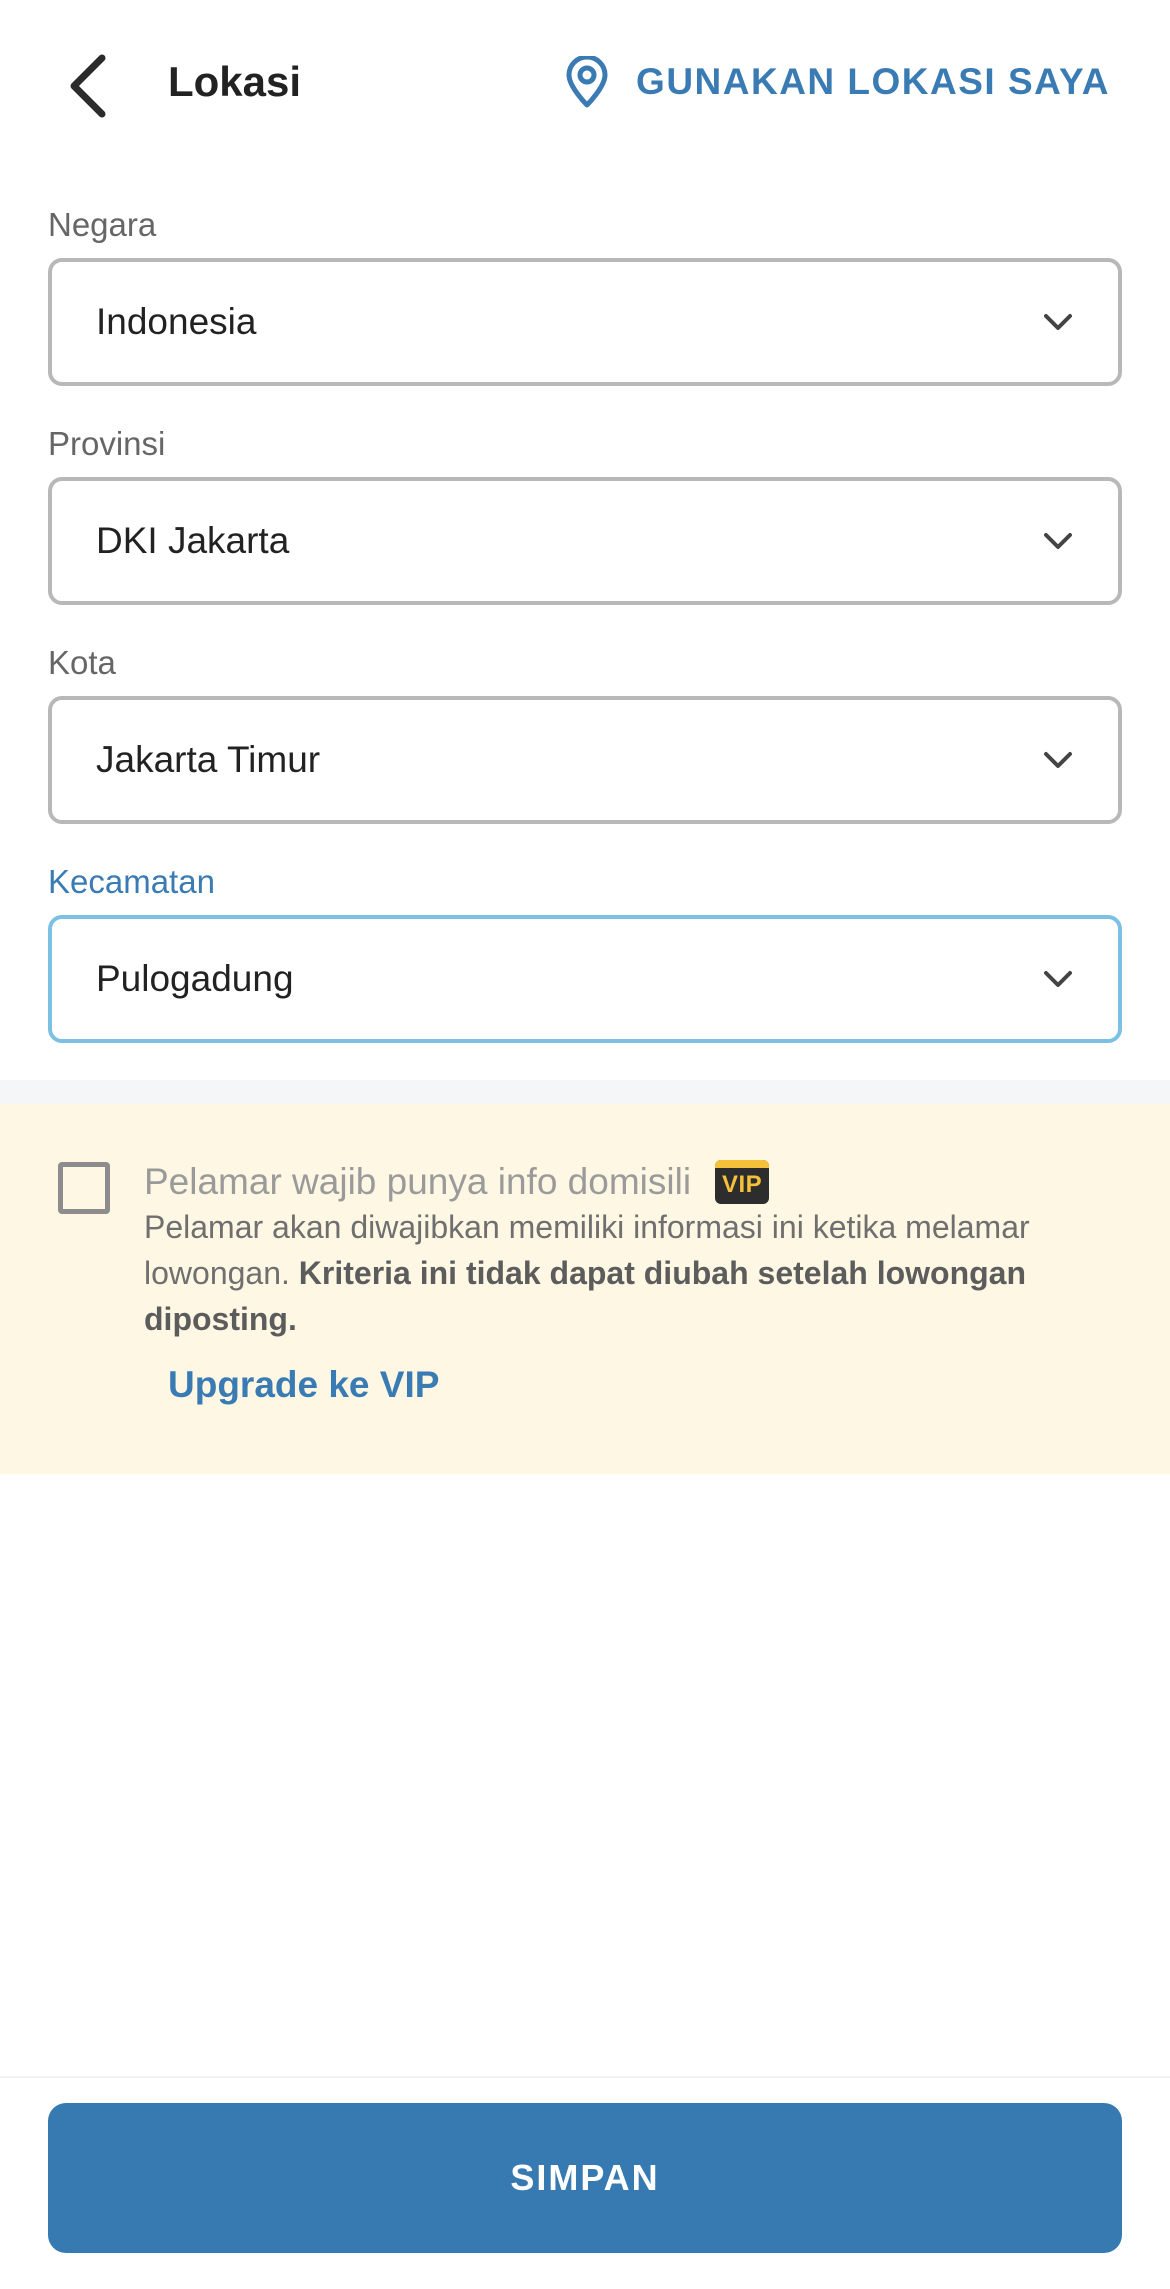 The width and height of the screenshot is (1170, 2289). I want to click on upgrade-vip-link: Upgrade ke VIP, so click(303, 1385).